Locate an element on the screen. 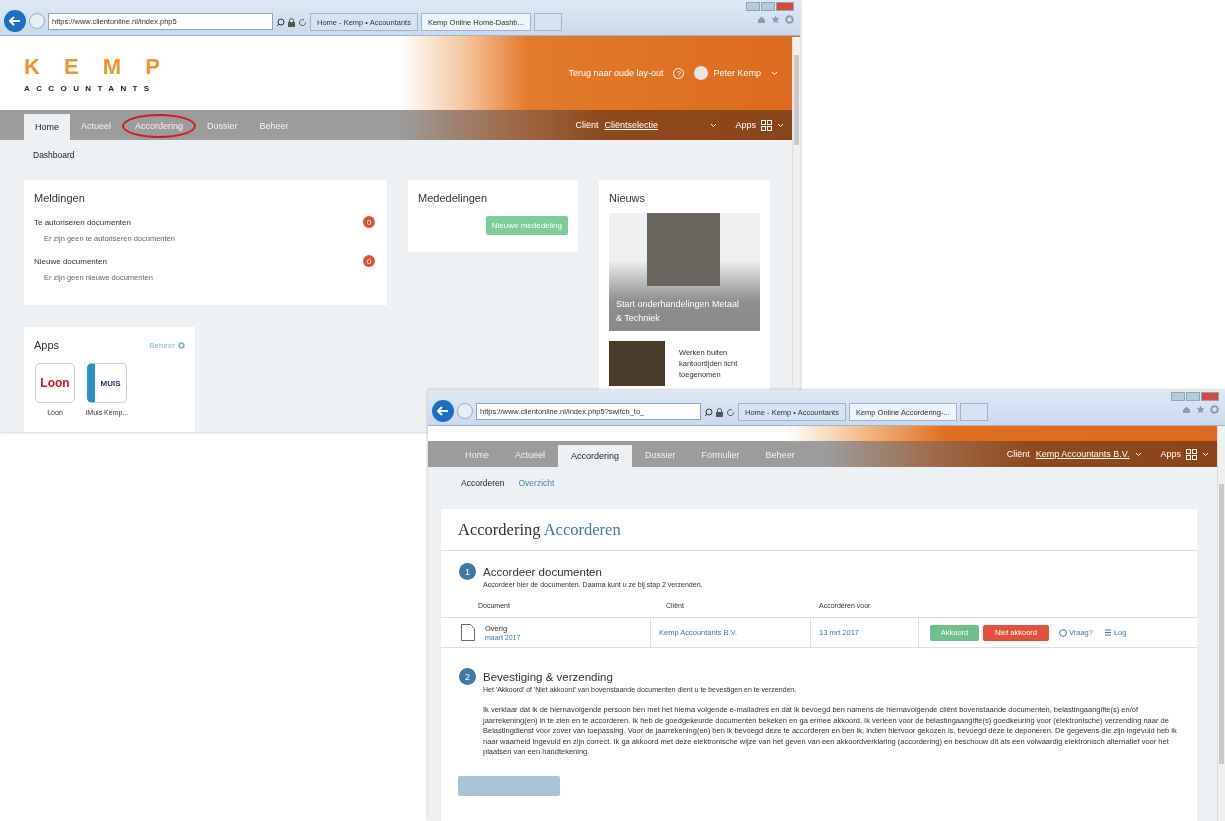 Image resolution: width=1225 pixels, height=821 pixels. app-tile: MUIS is located at coordinates (107, 383).